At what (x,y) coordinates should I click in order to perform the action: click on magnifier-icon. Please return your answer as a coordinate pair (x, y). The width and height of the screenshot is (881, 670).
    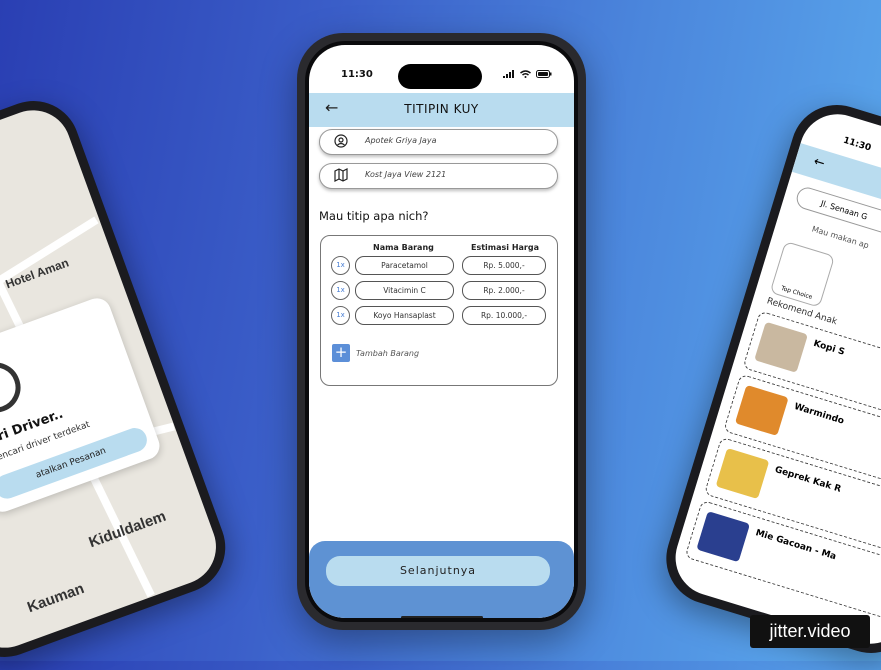
    Looking at the image, I should click on (14, 387).